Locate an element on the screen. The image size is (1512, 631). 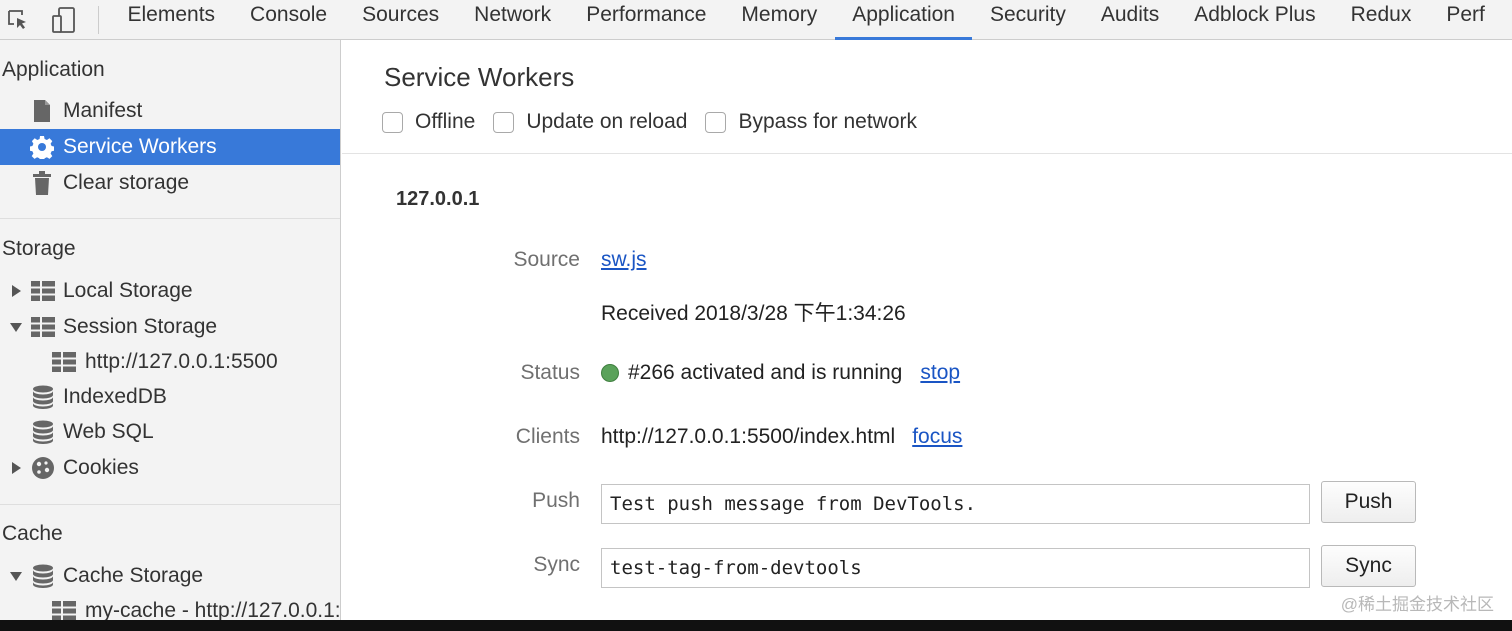
tab-perf: Perf is located at coordinates (1466, 19).